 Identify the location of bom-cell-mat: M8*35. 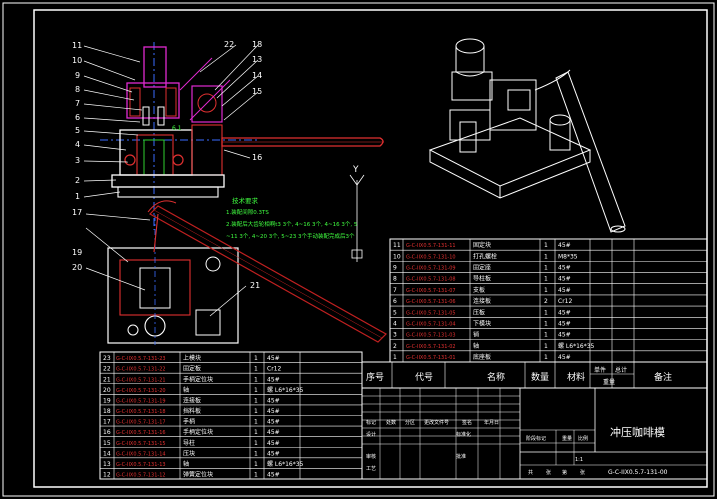
(568, 256).